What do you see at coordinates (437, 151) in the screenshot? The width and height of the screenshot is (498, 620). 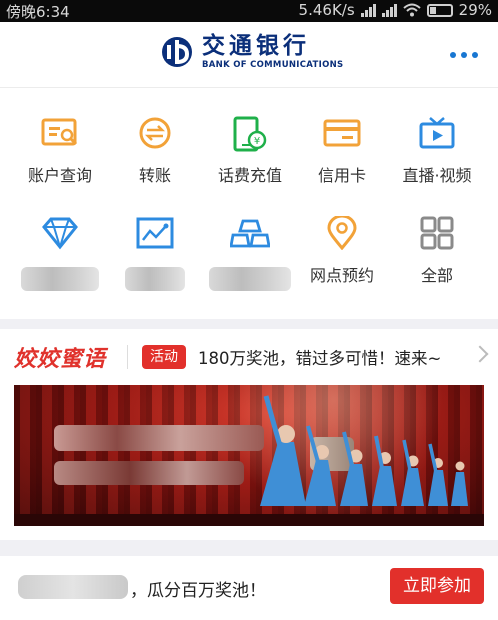 I see `menu-item-live-video: 直播·视频` at bounding box center [437, 151].